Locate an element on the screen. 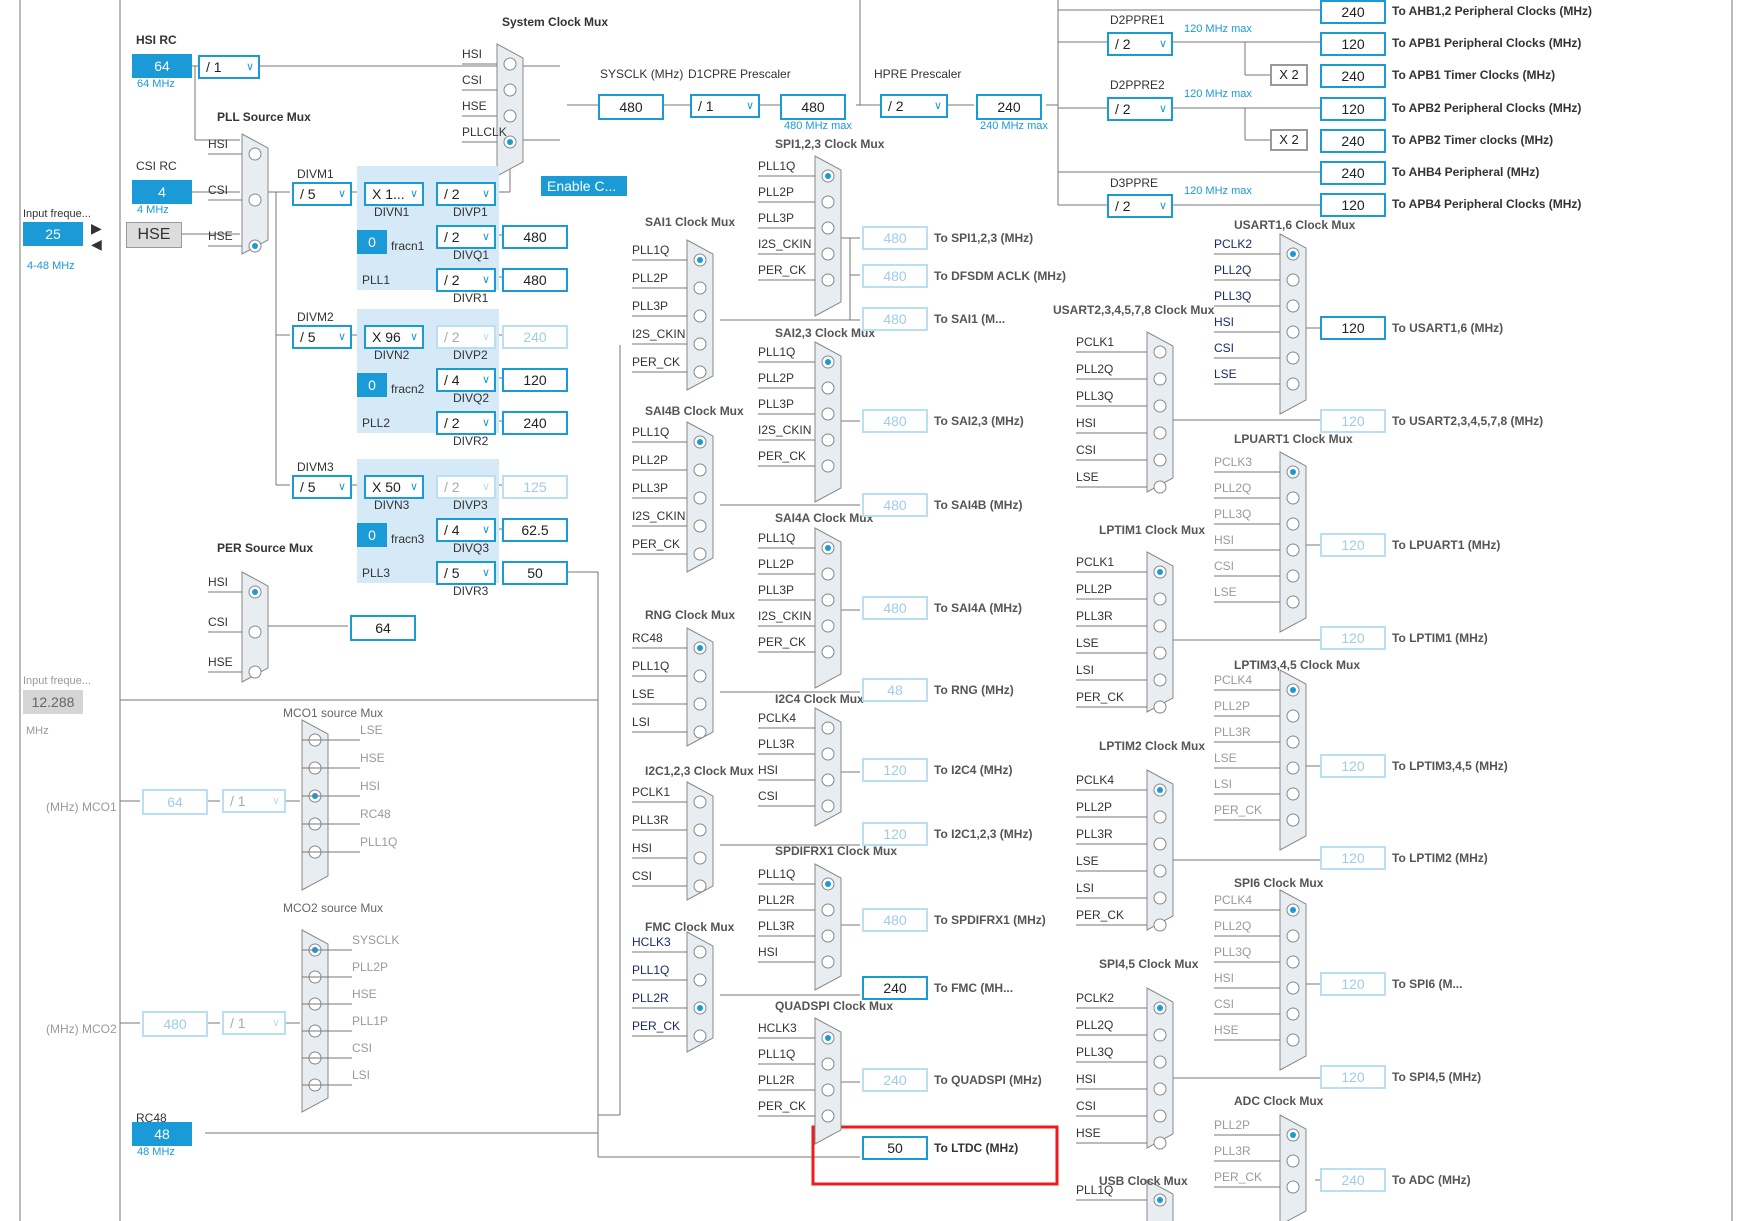 The image size is (1751, 1221). hpre-max: 240 MHz max is located at coordinates (1014, 126).